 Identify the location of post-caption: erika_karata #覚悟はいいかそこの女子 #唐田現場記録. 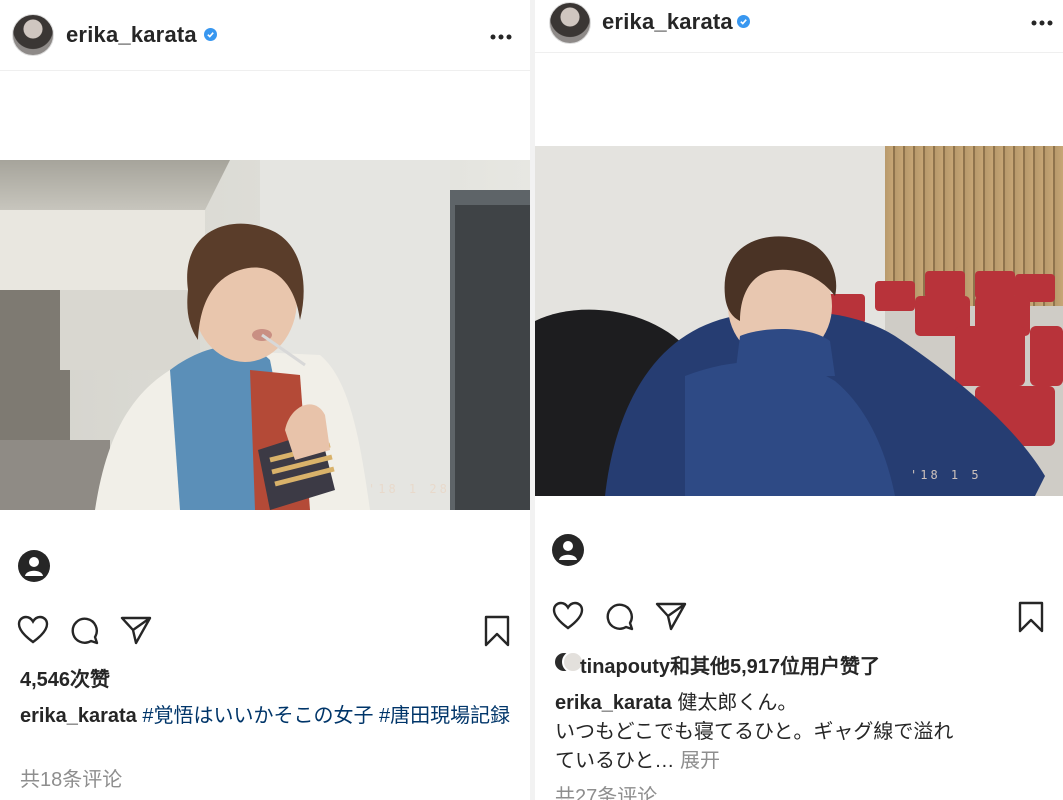
(270, 716).